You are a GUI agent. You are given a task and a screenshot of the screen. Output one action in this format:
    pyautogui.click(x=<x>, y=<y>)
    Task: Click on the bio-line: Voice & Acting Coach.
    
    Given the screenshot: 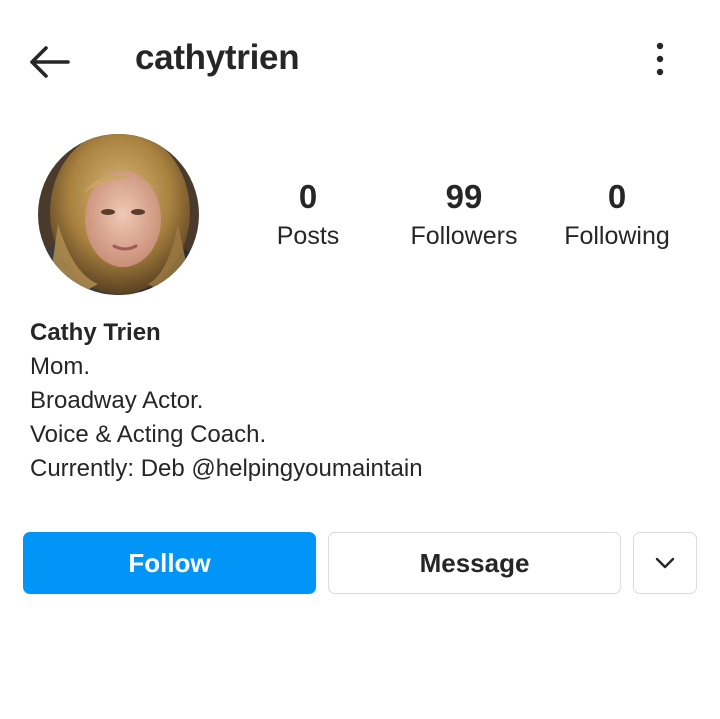 What is the action you would take?
    pyautogui.click(x=148, y=434)
    